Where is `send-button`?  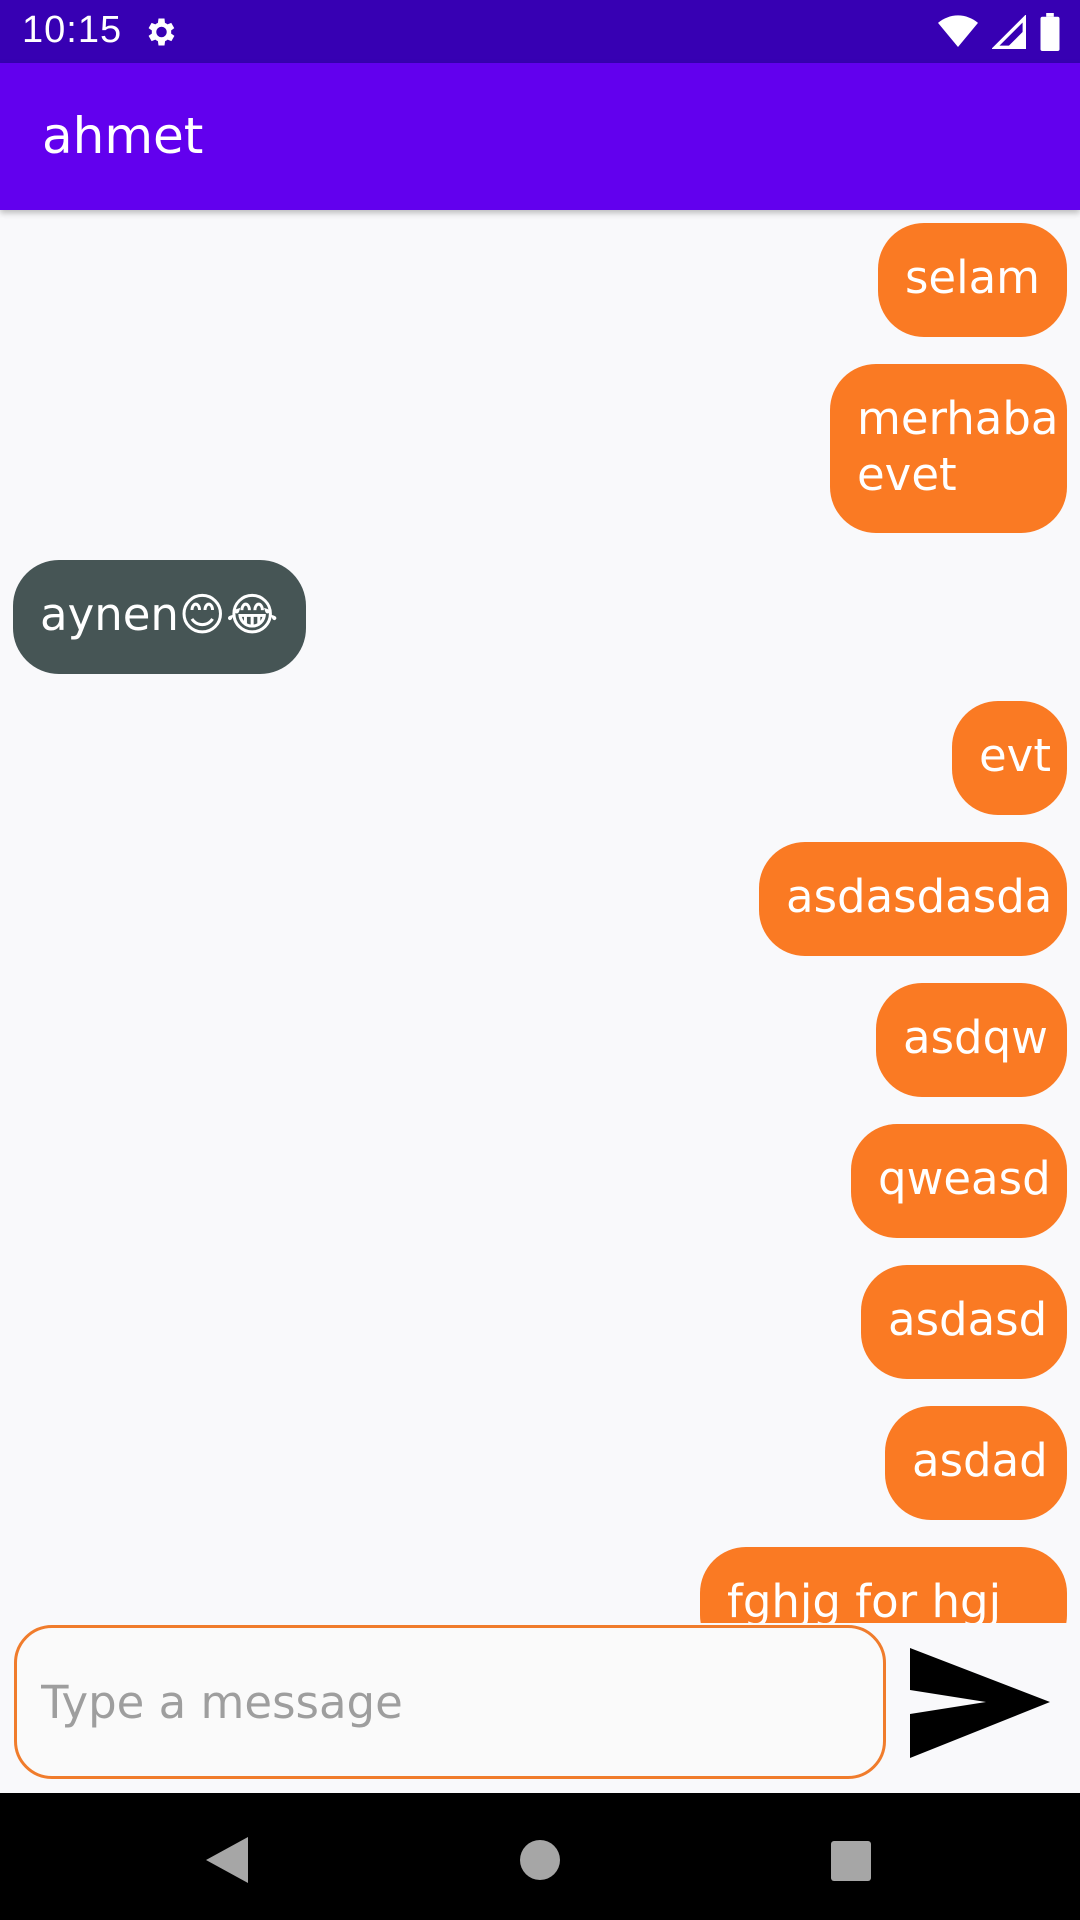 send-button is located at coordinates (980, 1701).